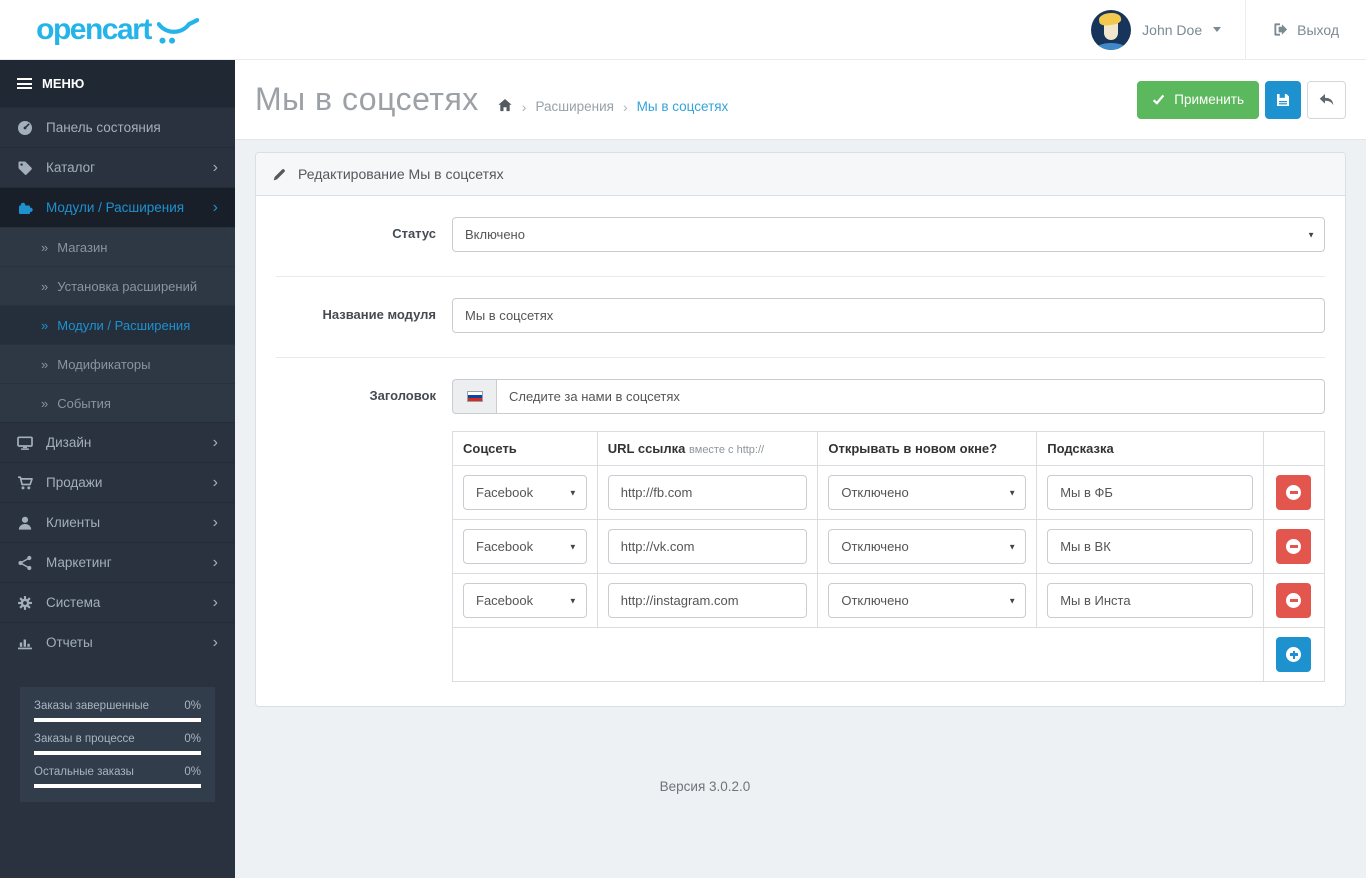 This screenshot has width=1366, height=878. I want to click on sidebar-item-label: Продажи, so click(74, 482).